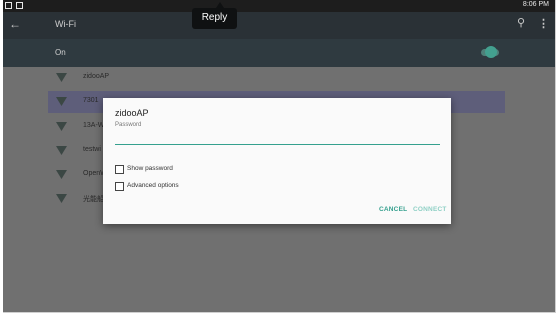 This screenshot has height=314, width=558. What do you see at coordinates (277, 138) in the screenshot?
I see `password-input` at bounding box center [277, 138].